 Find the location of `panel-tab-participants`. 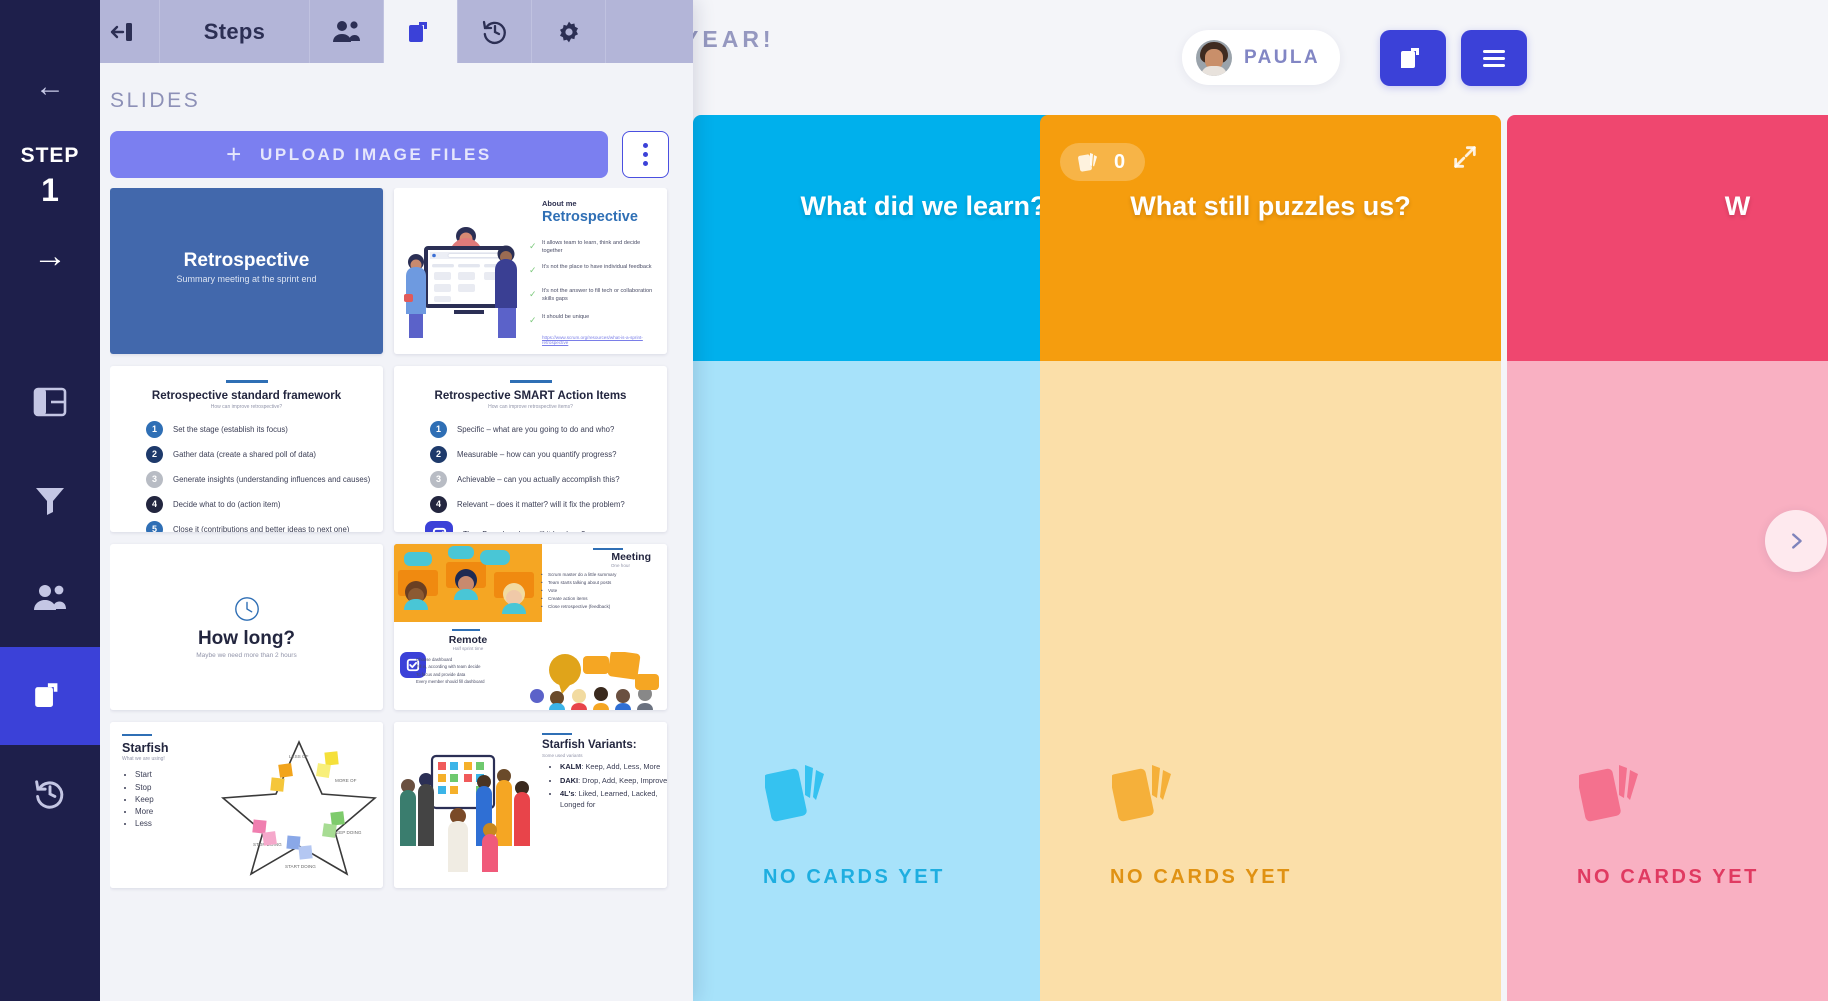

panel-tab-participants is located at coordinates (347, 31).